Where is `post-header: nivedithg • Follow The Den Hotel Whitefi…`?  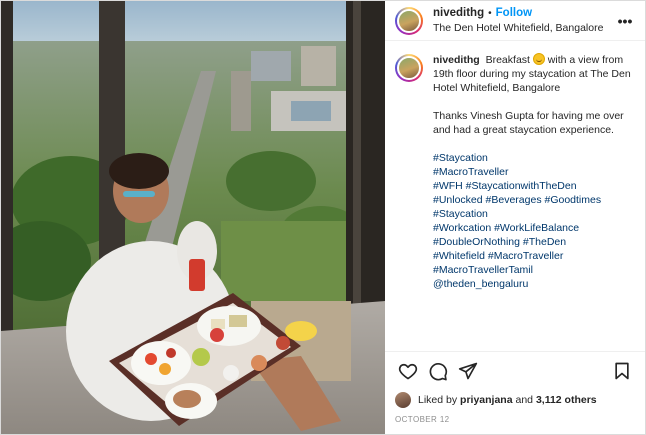
post-header: nivedithg • Follow The Den Hotel Whitefi… is located at coordinates (515, 21).